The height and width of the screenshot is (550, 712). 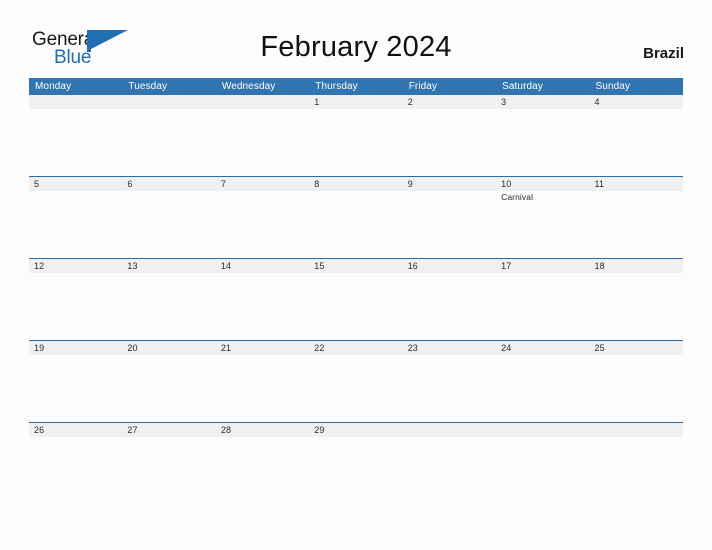 What do you see at coordinates (53, 86) in the screenshot?
I see `weekday-header-monday: Monday` at bounding box center [53, 86].